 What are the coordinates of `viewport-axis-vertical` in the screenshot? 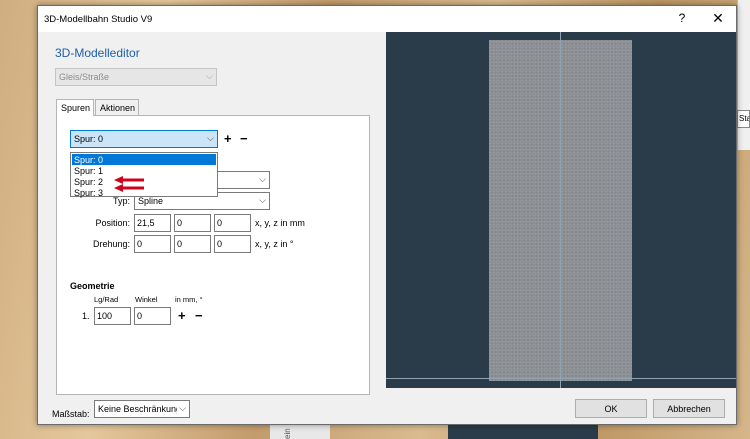 It's located at (560, 210).